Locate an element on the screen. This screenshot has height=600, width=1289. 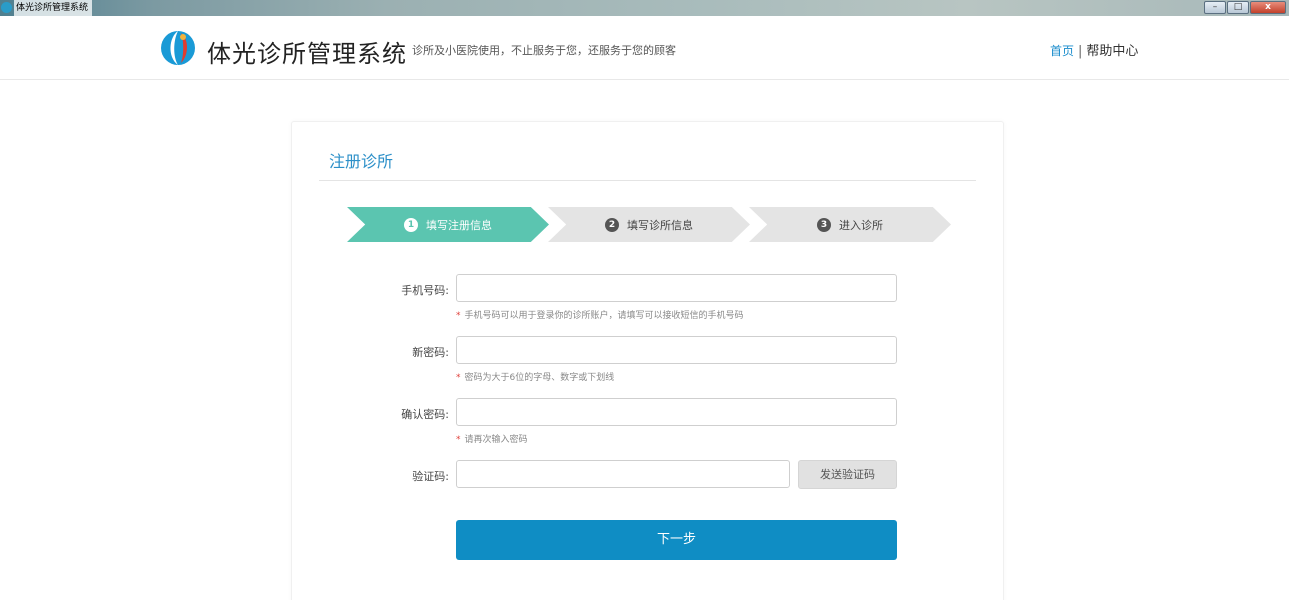
phone-input is located at coordinates (676, 288).